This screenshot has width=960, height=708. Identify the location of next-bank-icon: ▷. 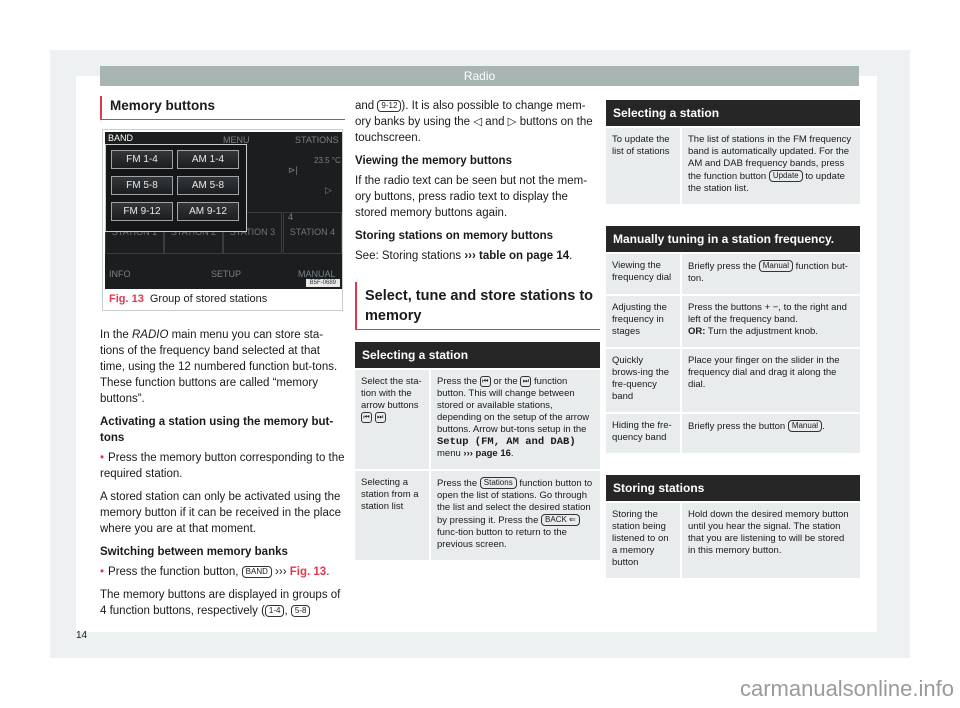
(328, 190).